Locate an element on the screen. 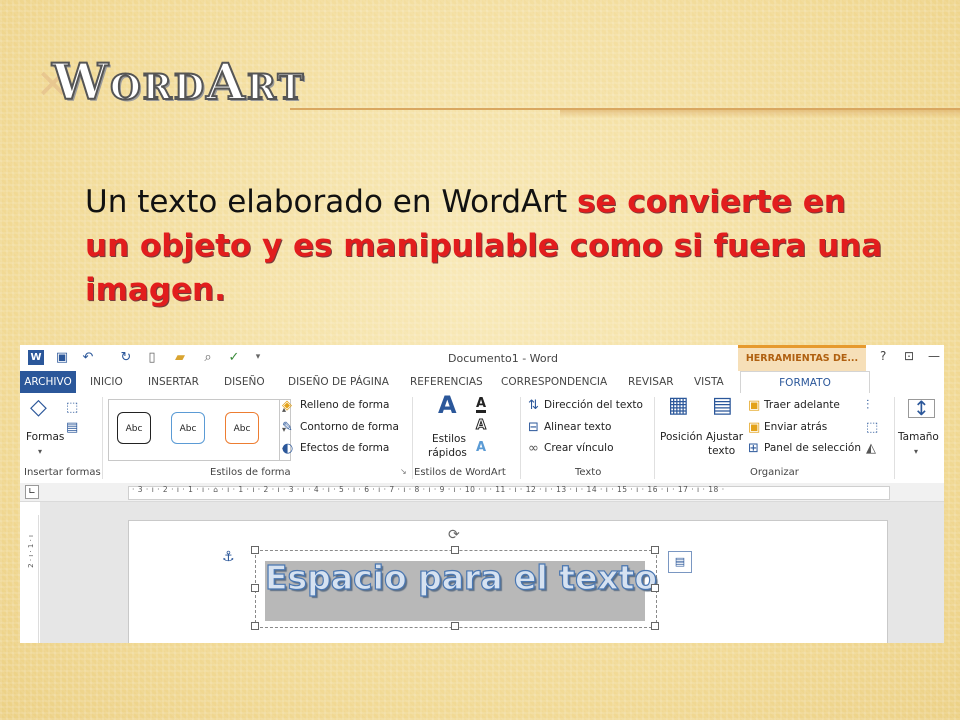 Image resolution: width=960 pixels, height=720 pixels. vertical-ruler: 2 · ı · 1 · ı is located at coordinates (31, 579).